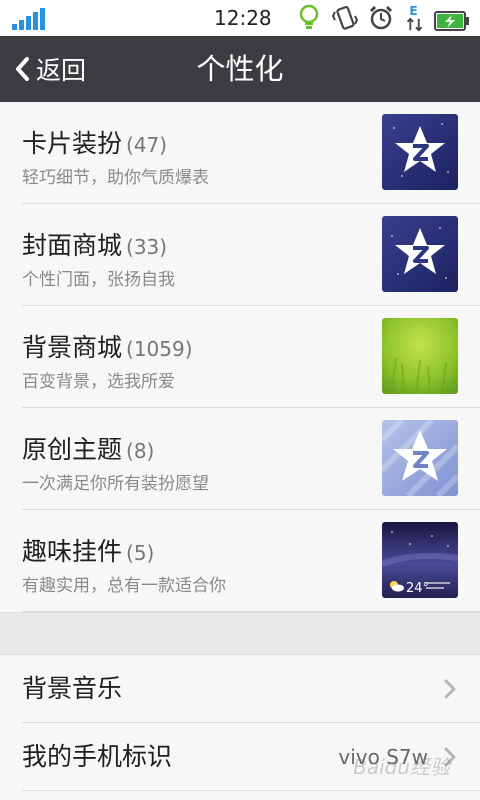 The width and height of the screenshot is (480, 800). Describe the element at coordinates (72, 551) in the screenshot. I see `item-title: 趣味挂件` at that location.